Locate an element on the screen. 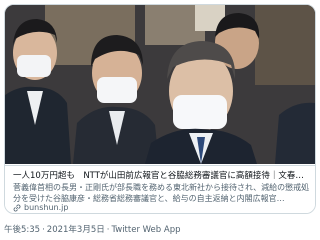 This screenshot has width=320, height=240. card-source: bunshun.jp is located at coordinates (40, 208).